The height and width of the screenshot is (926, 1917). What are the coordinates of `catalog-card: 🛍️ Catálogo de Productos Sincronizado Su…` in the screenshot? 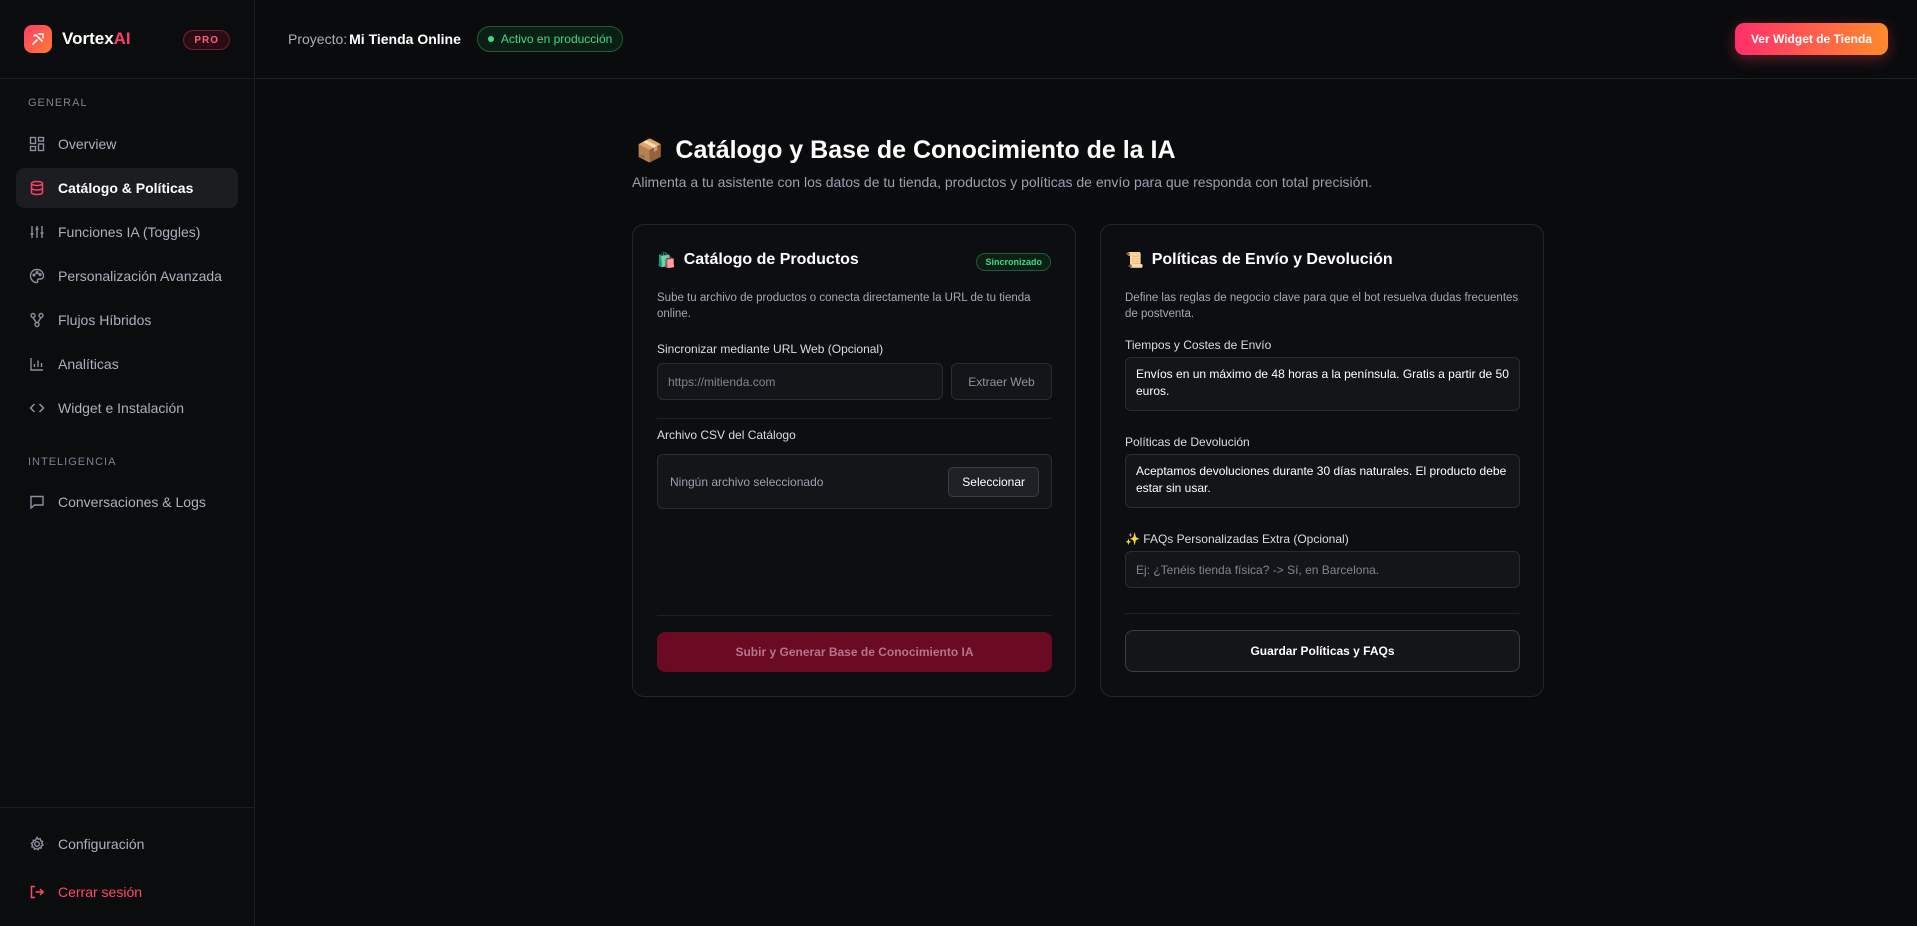 It's located at (854, 460).